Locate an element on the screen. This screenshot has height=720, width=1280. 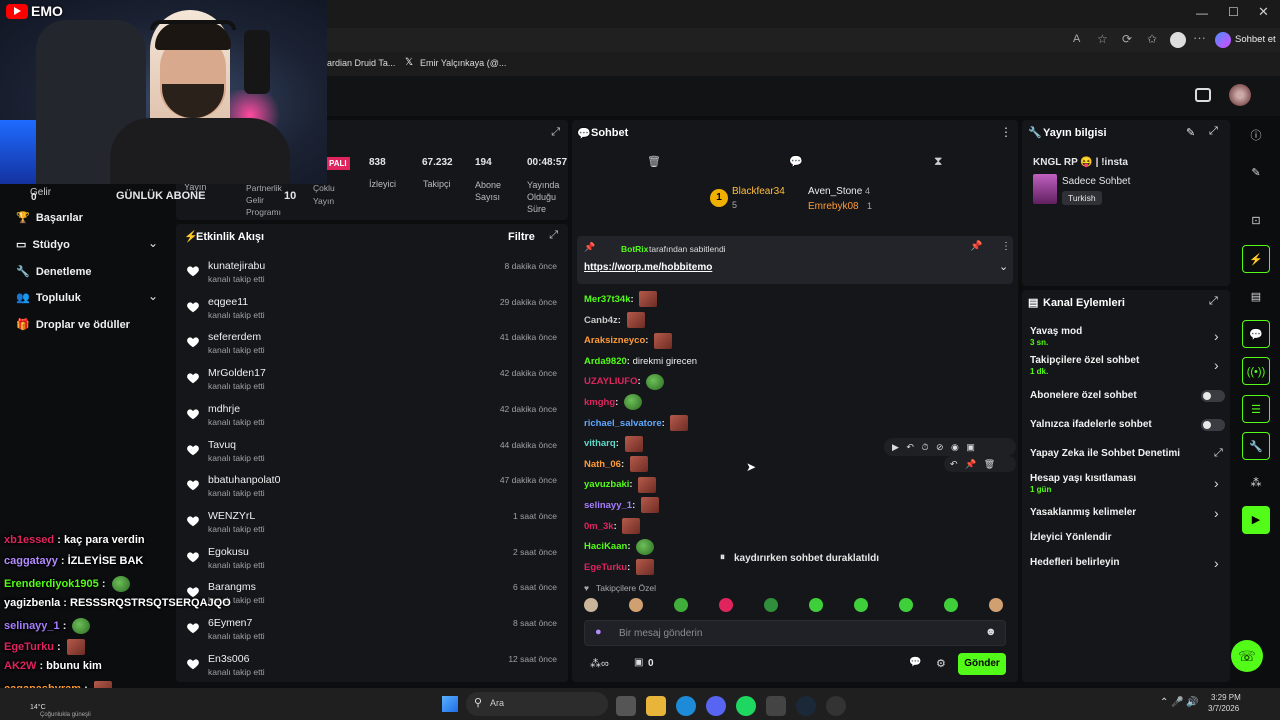
event-username: Barangms is located at coordinates (232, 587).